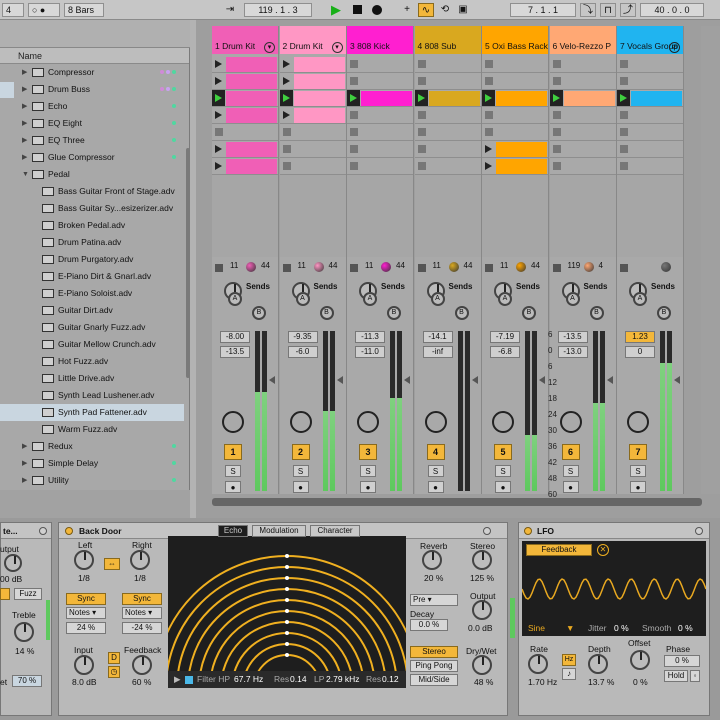 Image resolution: width=720 pixels, height=720 pixels. Describe the element at coordinates (432, 560) in the screenshot. I see `reverb-knob` at that location.